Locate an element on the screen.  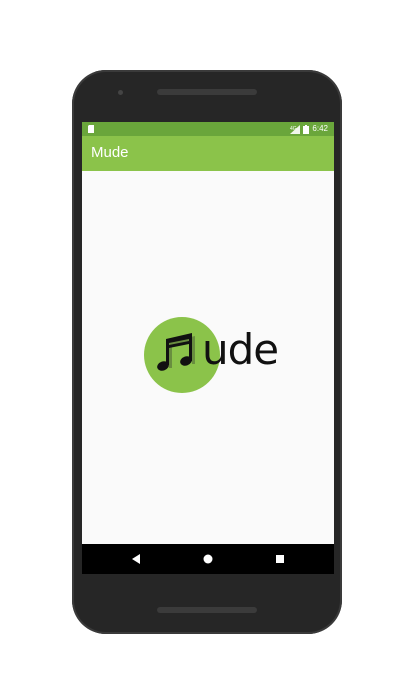
front-camera is located at coordinates (120, 92).